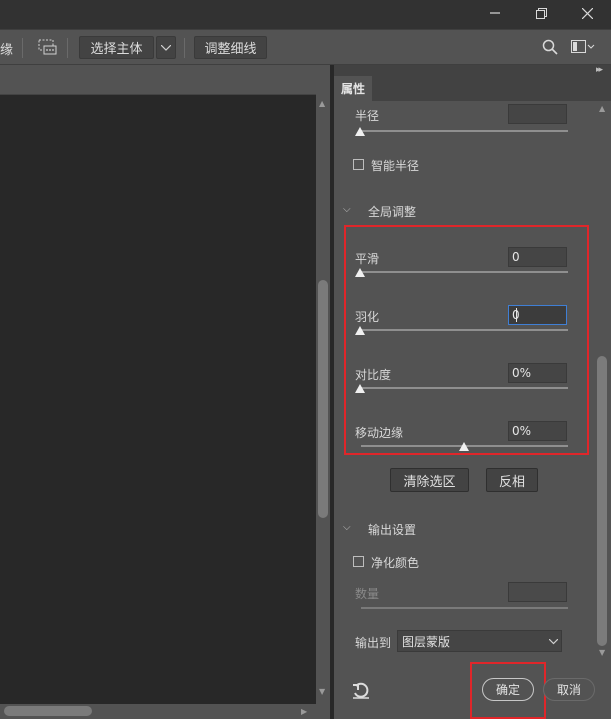 The image size is (611, 719). Describe the element at coordinates (464, 330) in the screenshot. I see `feather-slider-track` at that location.